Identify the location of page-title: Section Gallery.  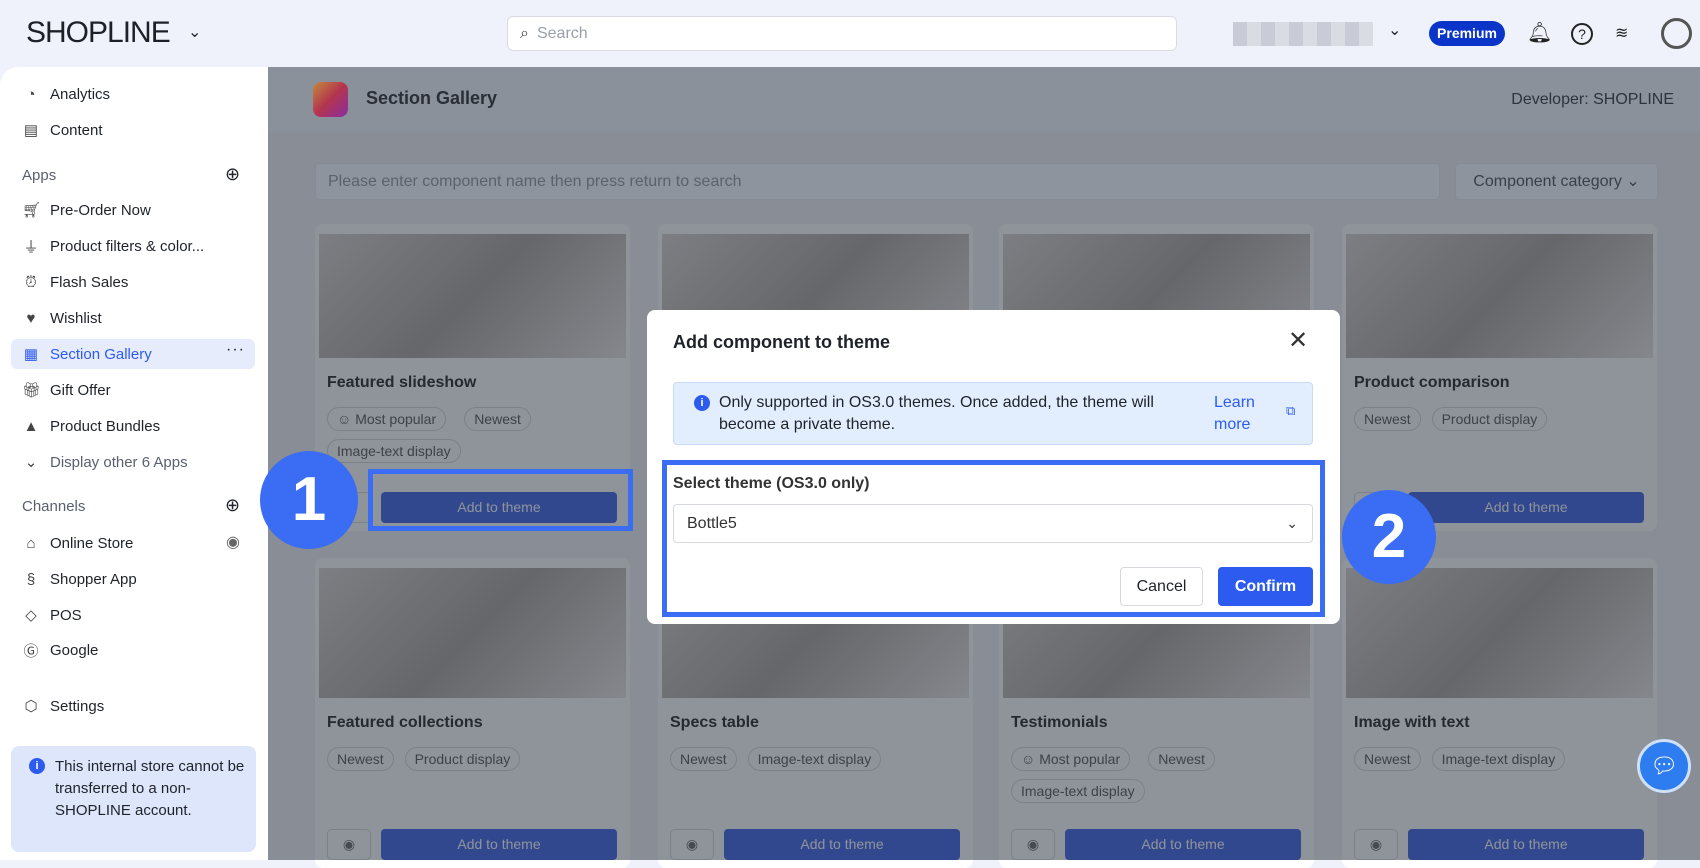
(432, 98).